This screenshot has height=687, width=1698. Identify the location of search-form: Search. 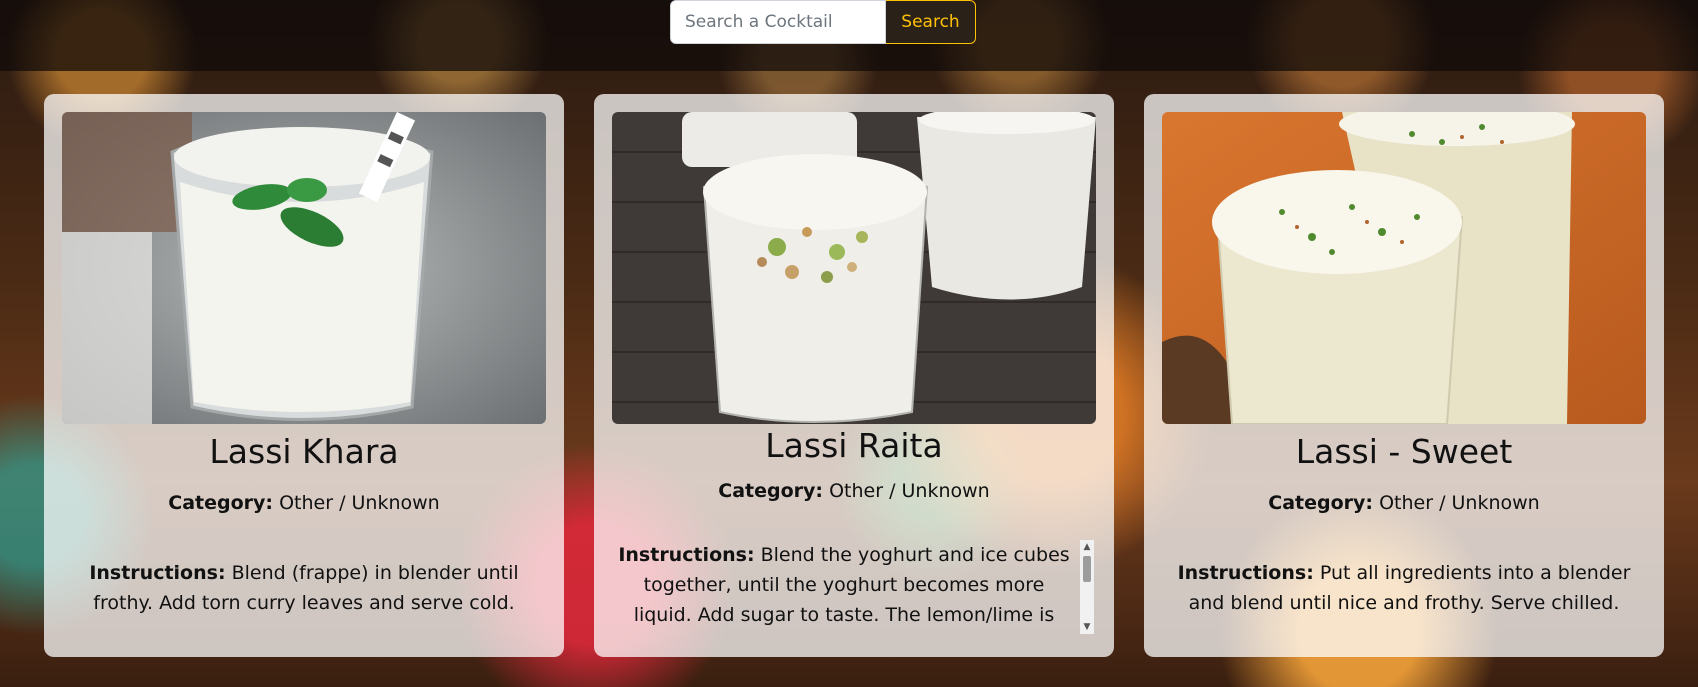
(823, 22).